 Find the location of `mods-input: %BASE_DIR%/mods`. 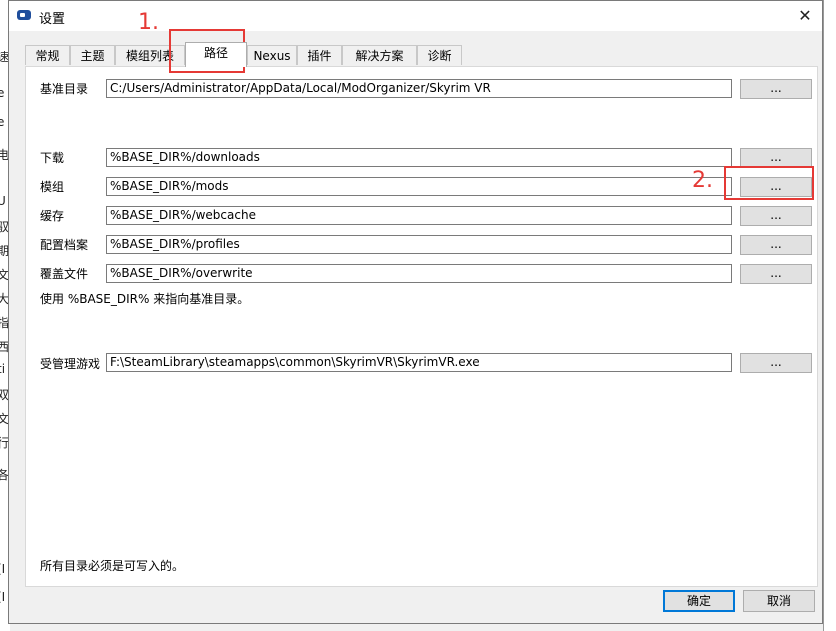

mods-input: %BASE_DIR%/mods is located at coordinates (419, 186).